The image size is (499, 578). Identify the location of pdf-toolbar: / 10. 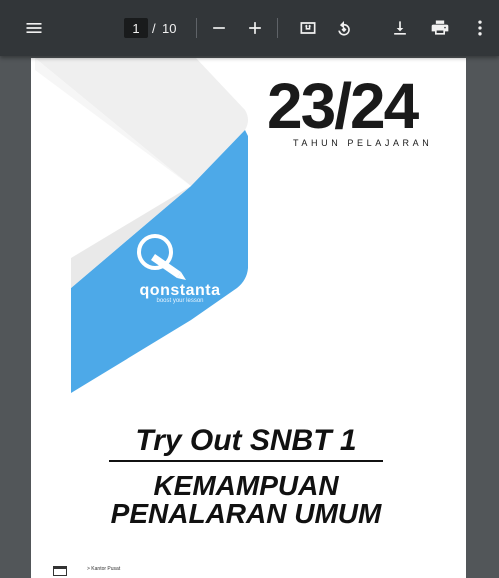
(249, 28).